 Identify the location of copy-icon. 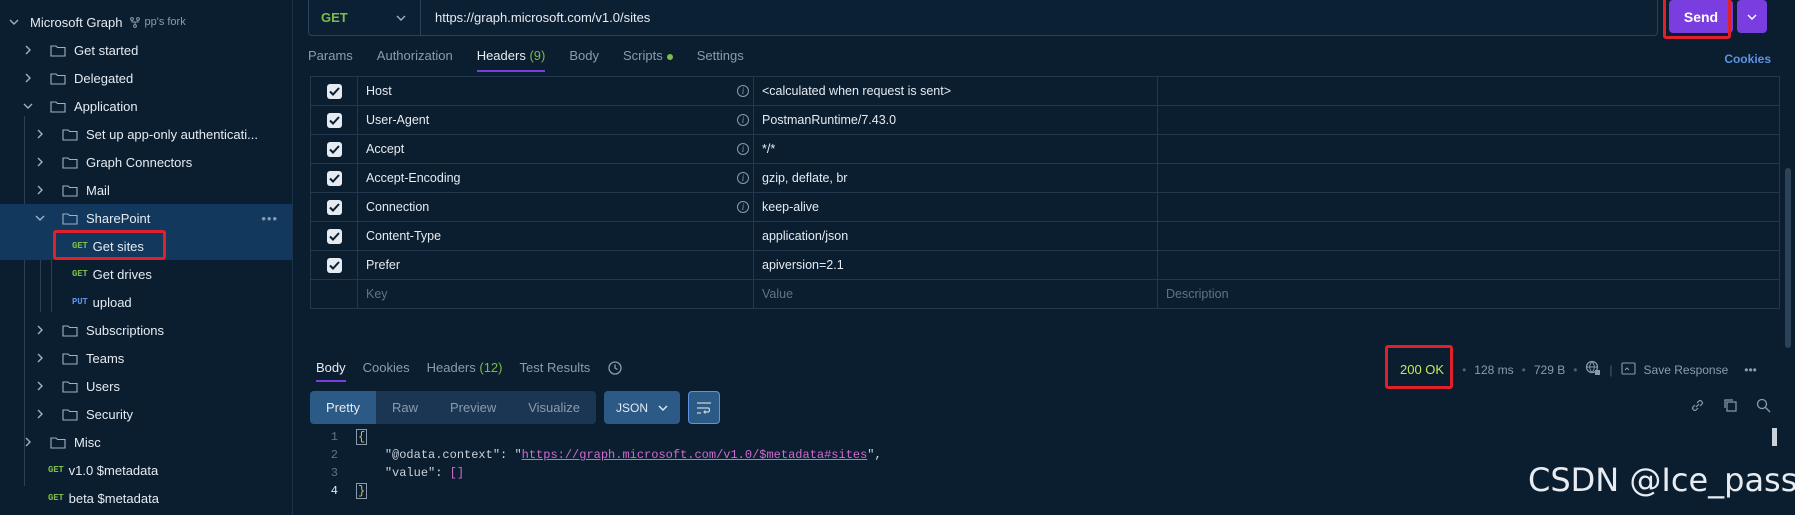
(1730, 407).